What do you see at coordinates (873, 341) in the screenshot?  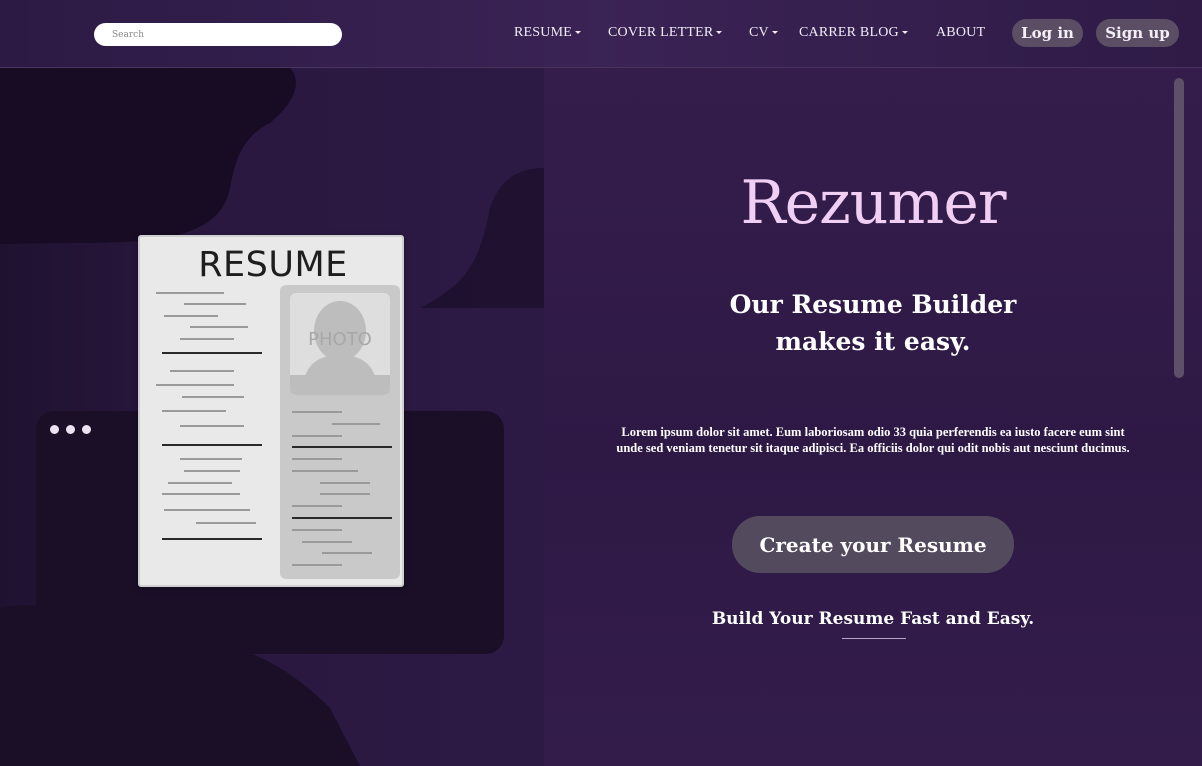 I see `hero-headline-line2: makes it easy.` at bounding box center [873, 341].